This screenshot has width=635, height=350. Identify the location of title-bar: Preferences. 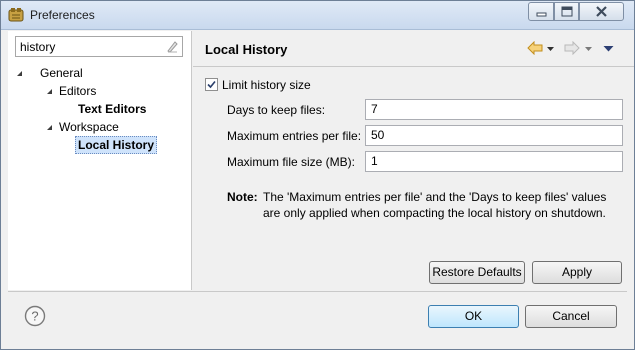
(317, 15).